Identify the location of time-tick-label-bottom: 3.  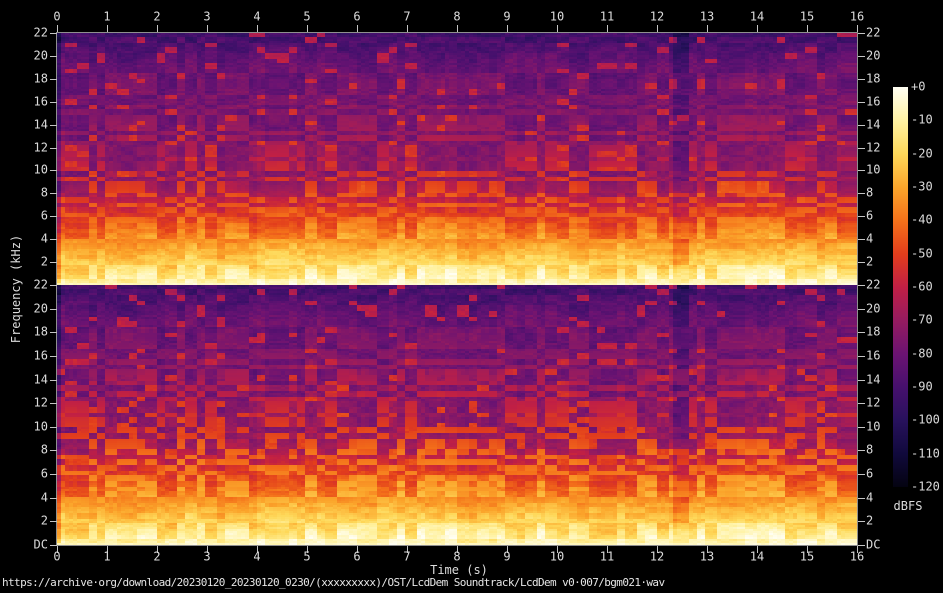
(207, 556).